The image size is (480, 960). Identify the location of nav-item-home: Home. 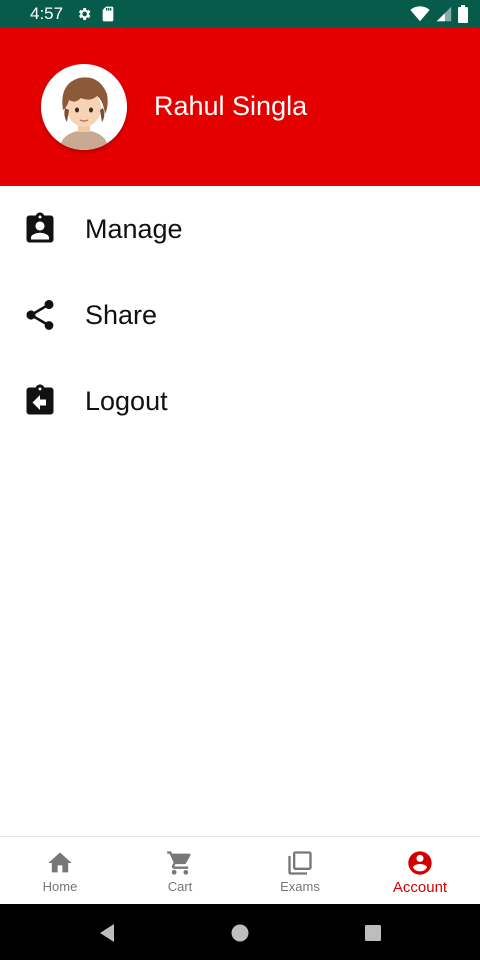
(60, 870).